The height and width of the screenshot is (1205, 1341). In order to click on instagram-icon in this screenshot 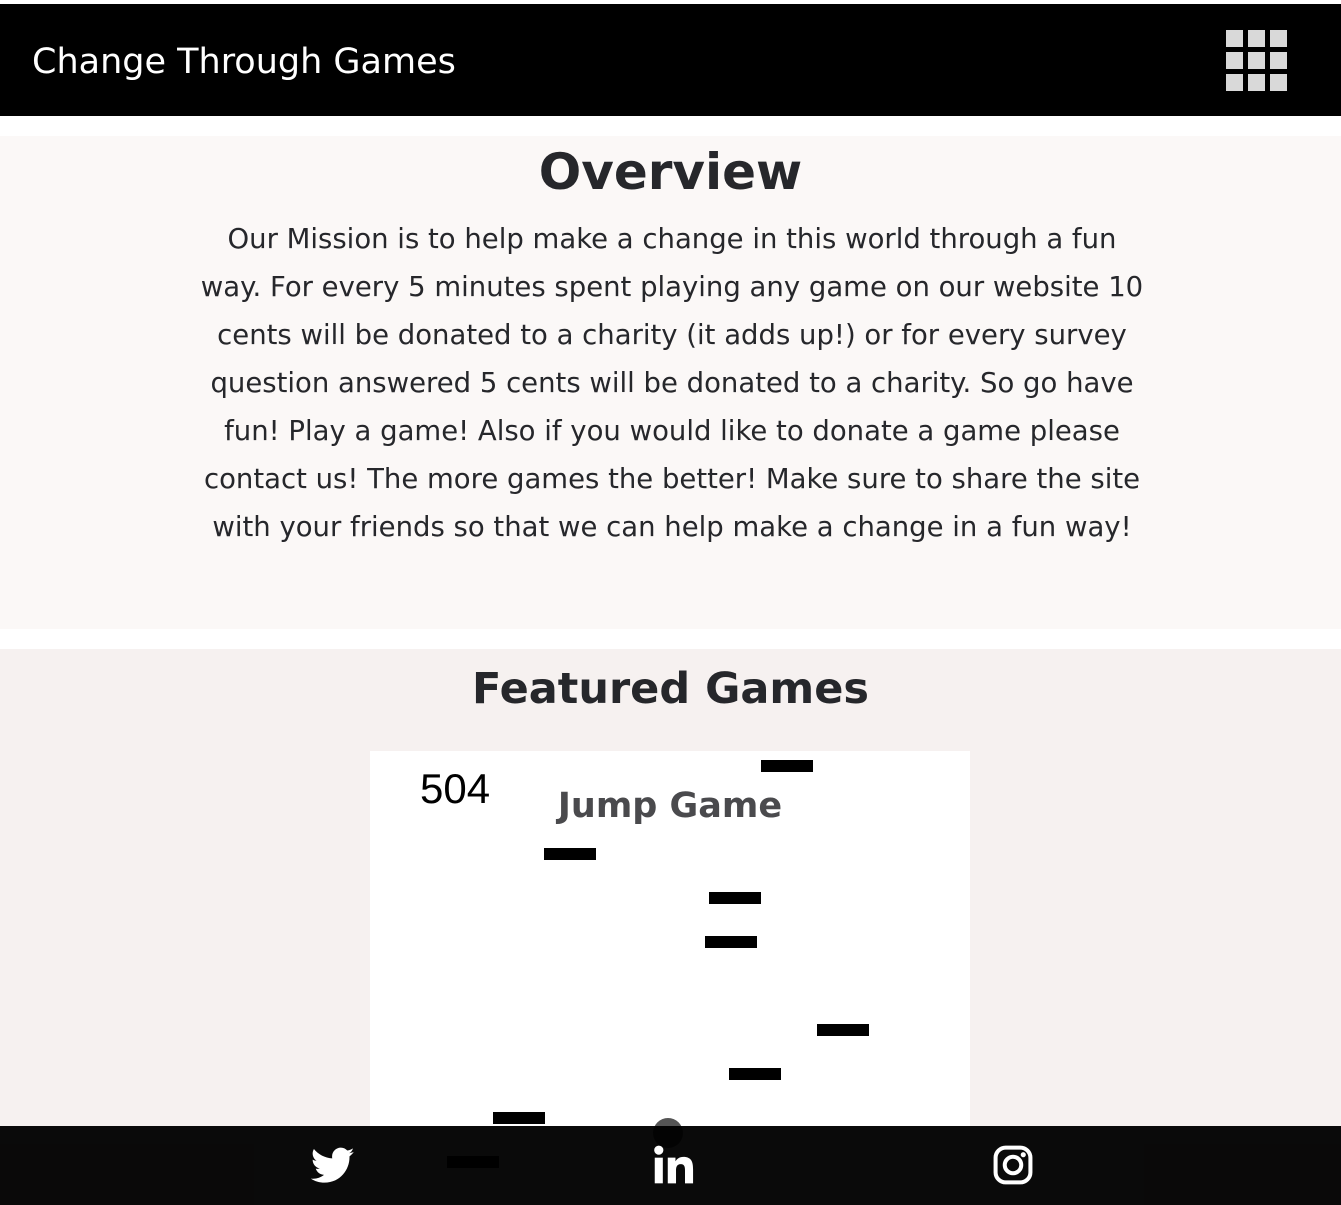, I will do `click(1013, 1165)`.